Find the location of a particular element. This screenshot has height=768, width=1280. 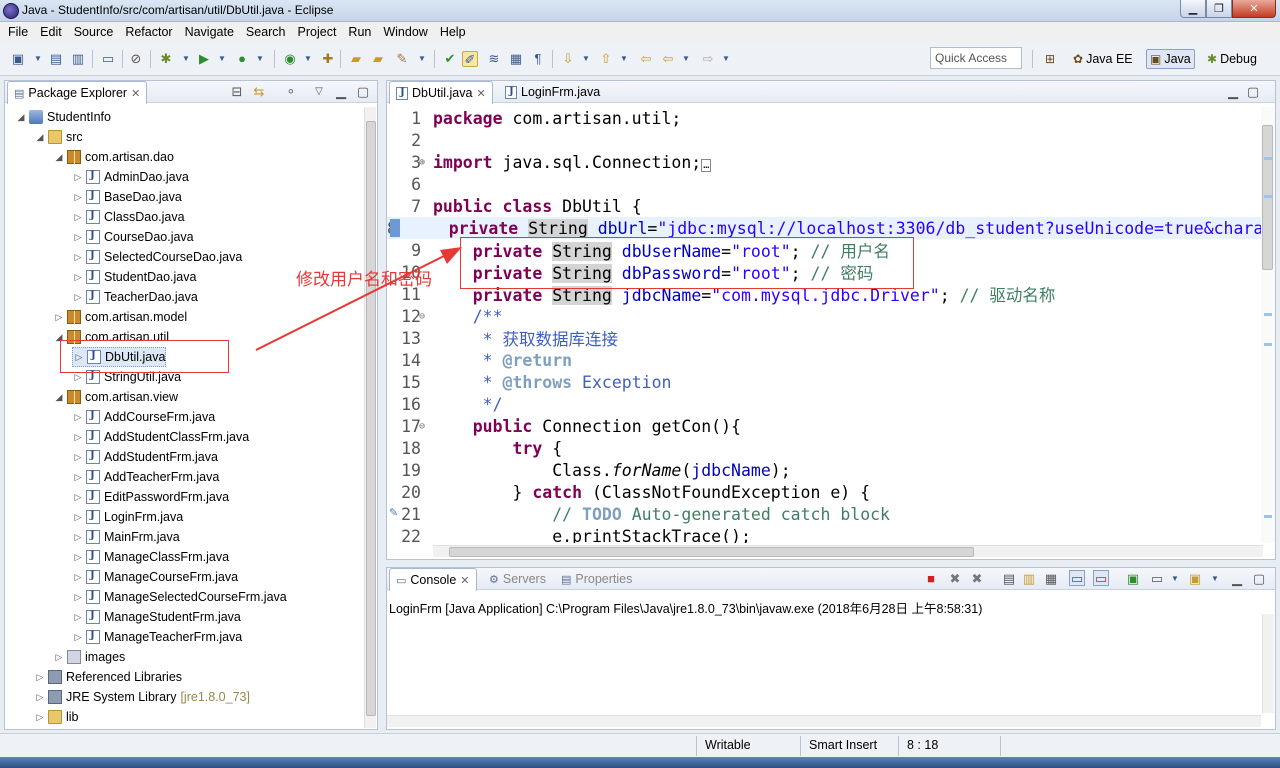

tree-item: ▷ ManageSelectedCourseFrm.java is located at coordinates (179, 597).